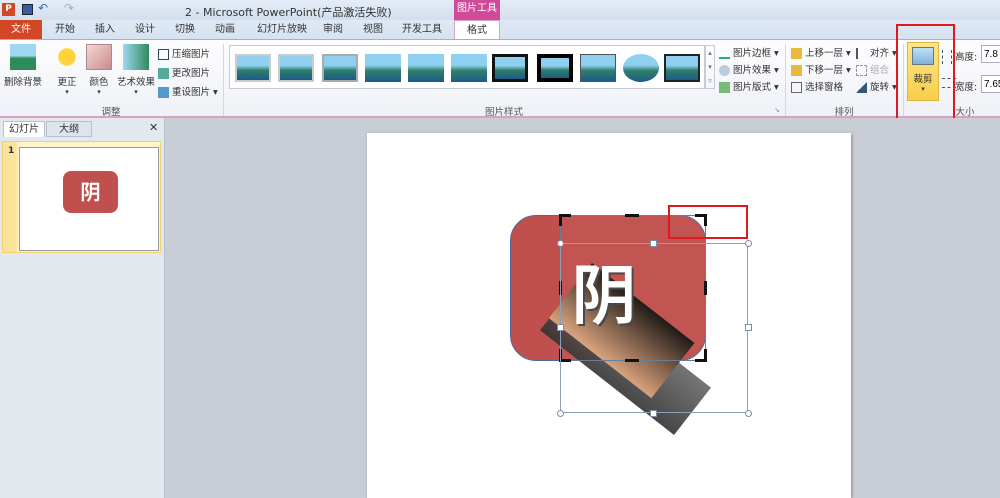 This screenshot has width=1000, height=498. Describe the element at coordinates (99, 57) in the screenshot. I see `color-icon` at that location.